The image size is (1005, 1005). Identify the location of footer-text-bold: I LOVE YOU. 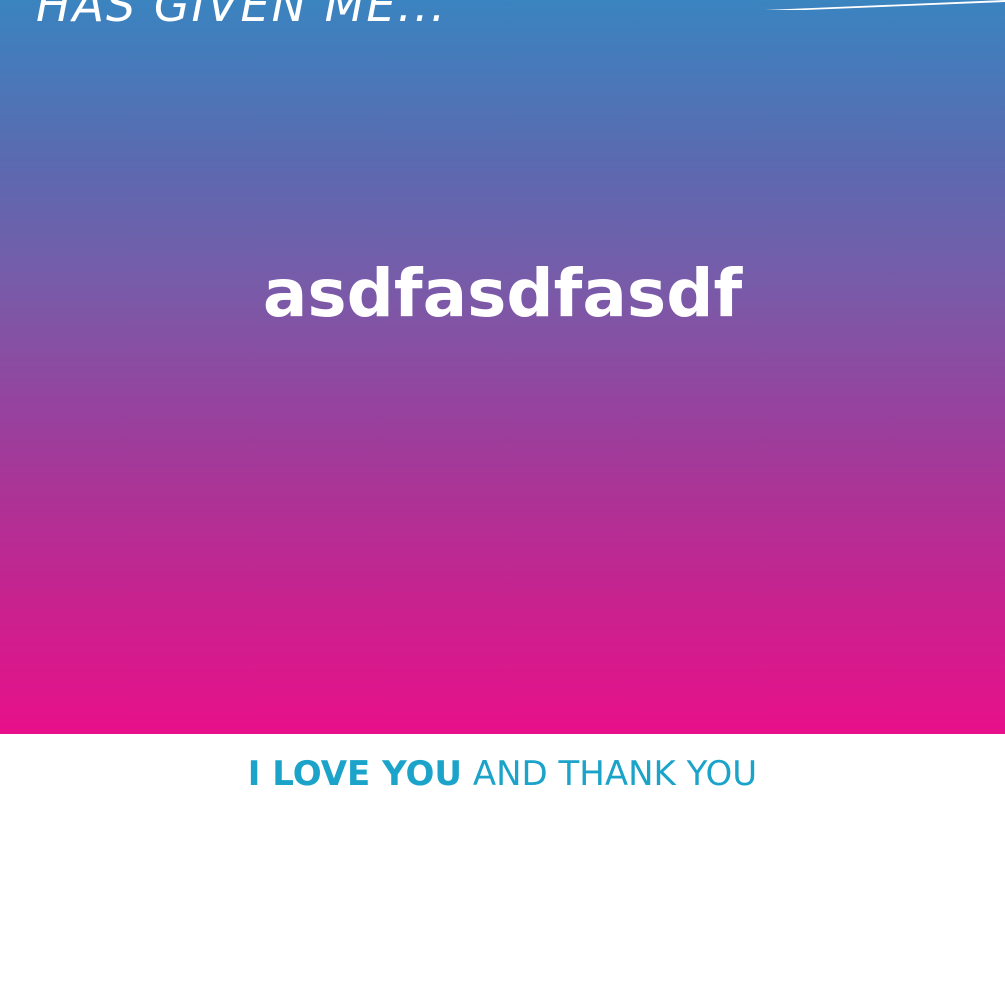
(355, 774).